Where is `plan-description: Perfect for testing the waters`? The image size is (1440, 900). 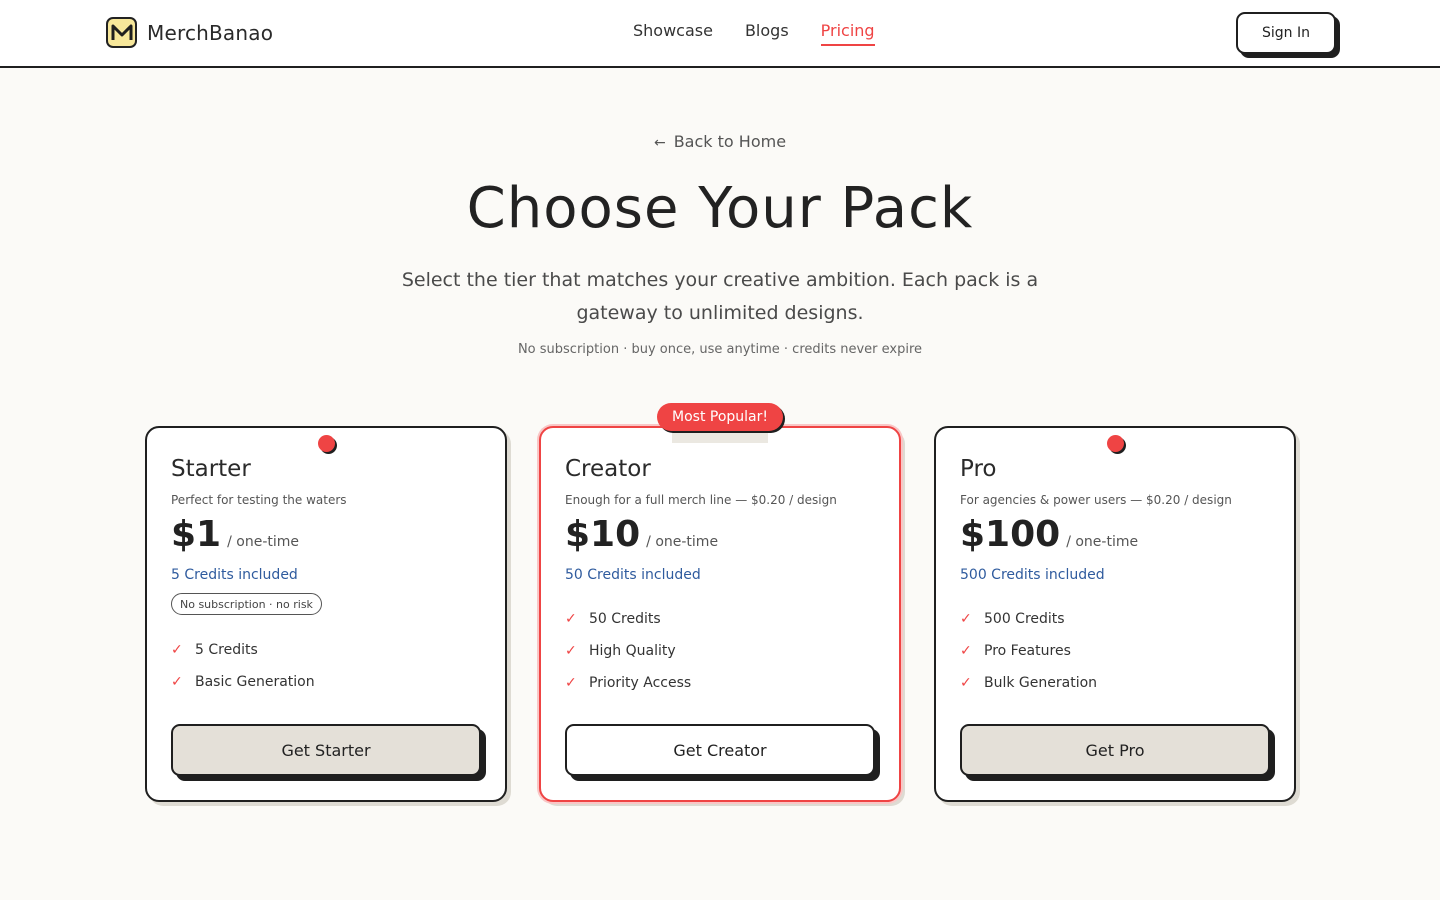
plan-description: Perfect for testing the waters is located at coordinates (259, 500).